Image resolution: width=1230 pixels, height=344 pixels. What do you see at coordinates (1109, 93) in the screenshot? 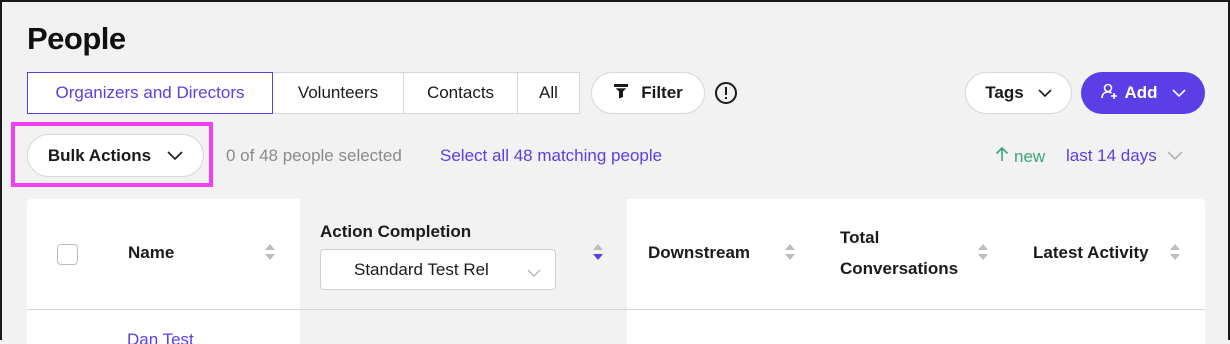
I see `add-person-icon` at bounding box center [1109, 93].